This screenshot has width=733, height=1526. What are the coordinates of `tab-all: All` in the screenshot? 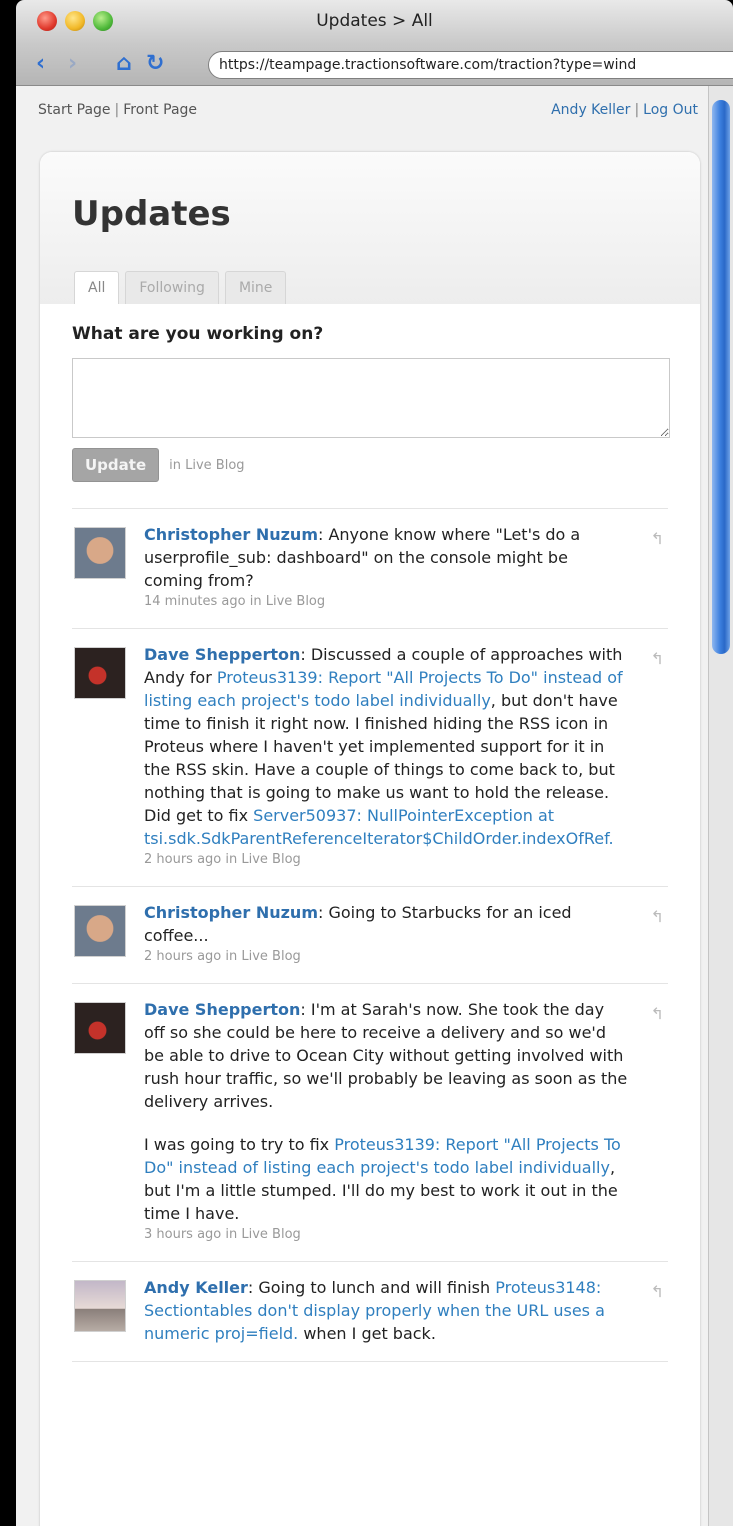 It's located at (97, 287).